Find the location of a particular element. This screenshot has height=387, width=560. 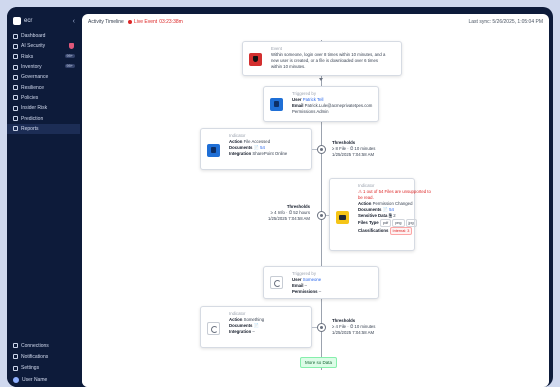

sharepoint-icon is located at coordinates (213, 150).